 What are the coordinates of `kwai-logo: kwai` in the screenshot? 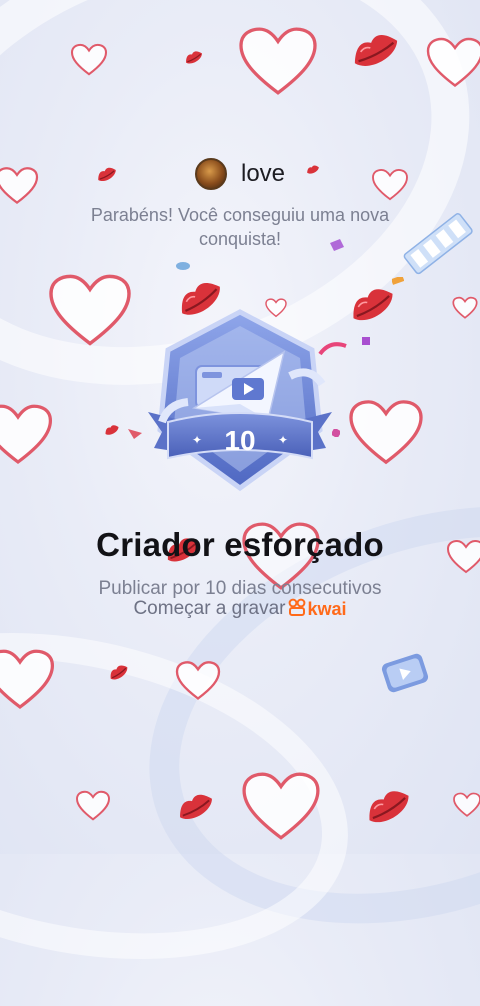 It's located at (317, 609).